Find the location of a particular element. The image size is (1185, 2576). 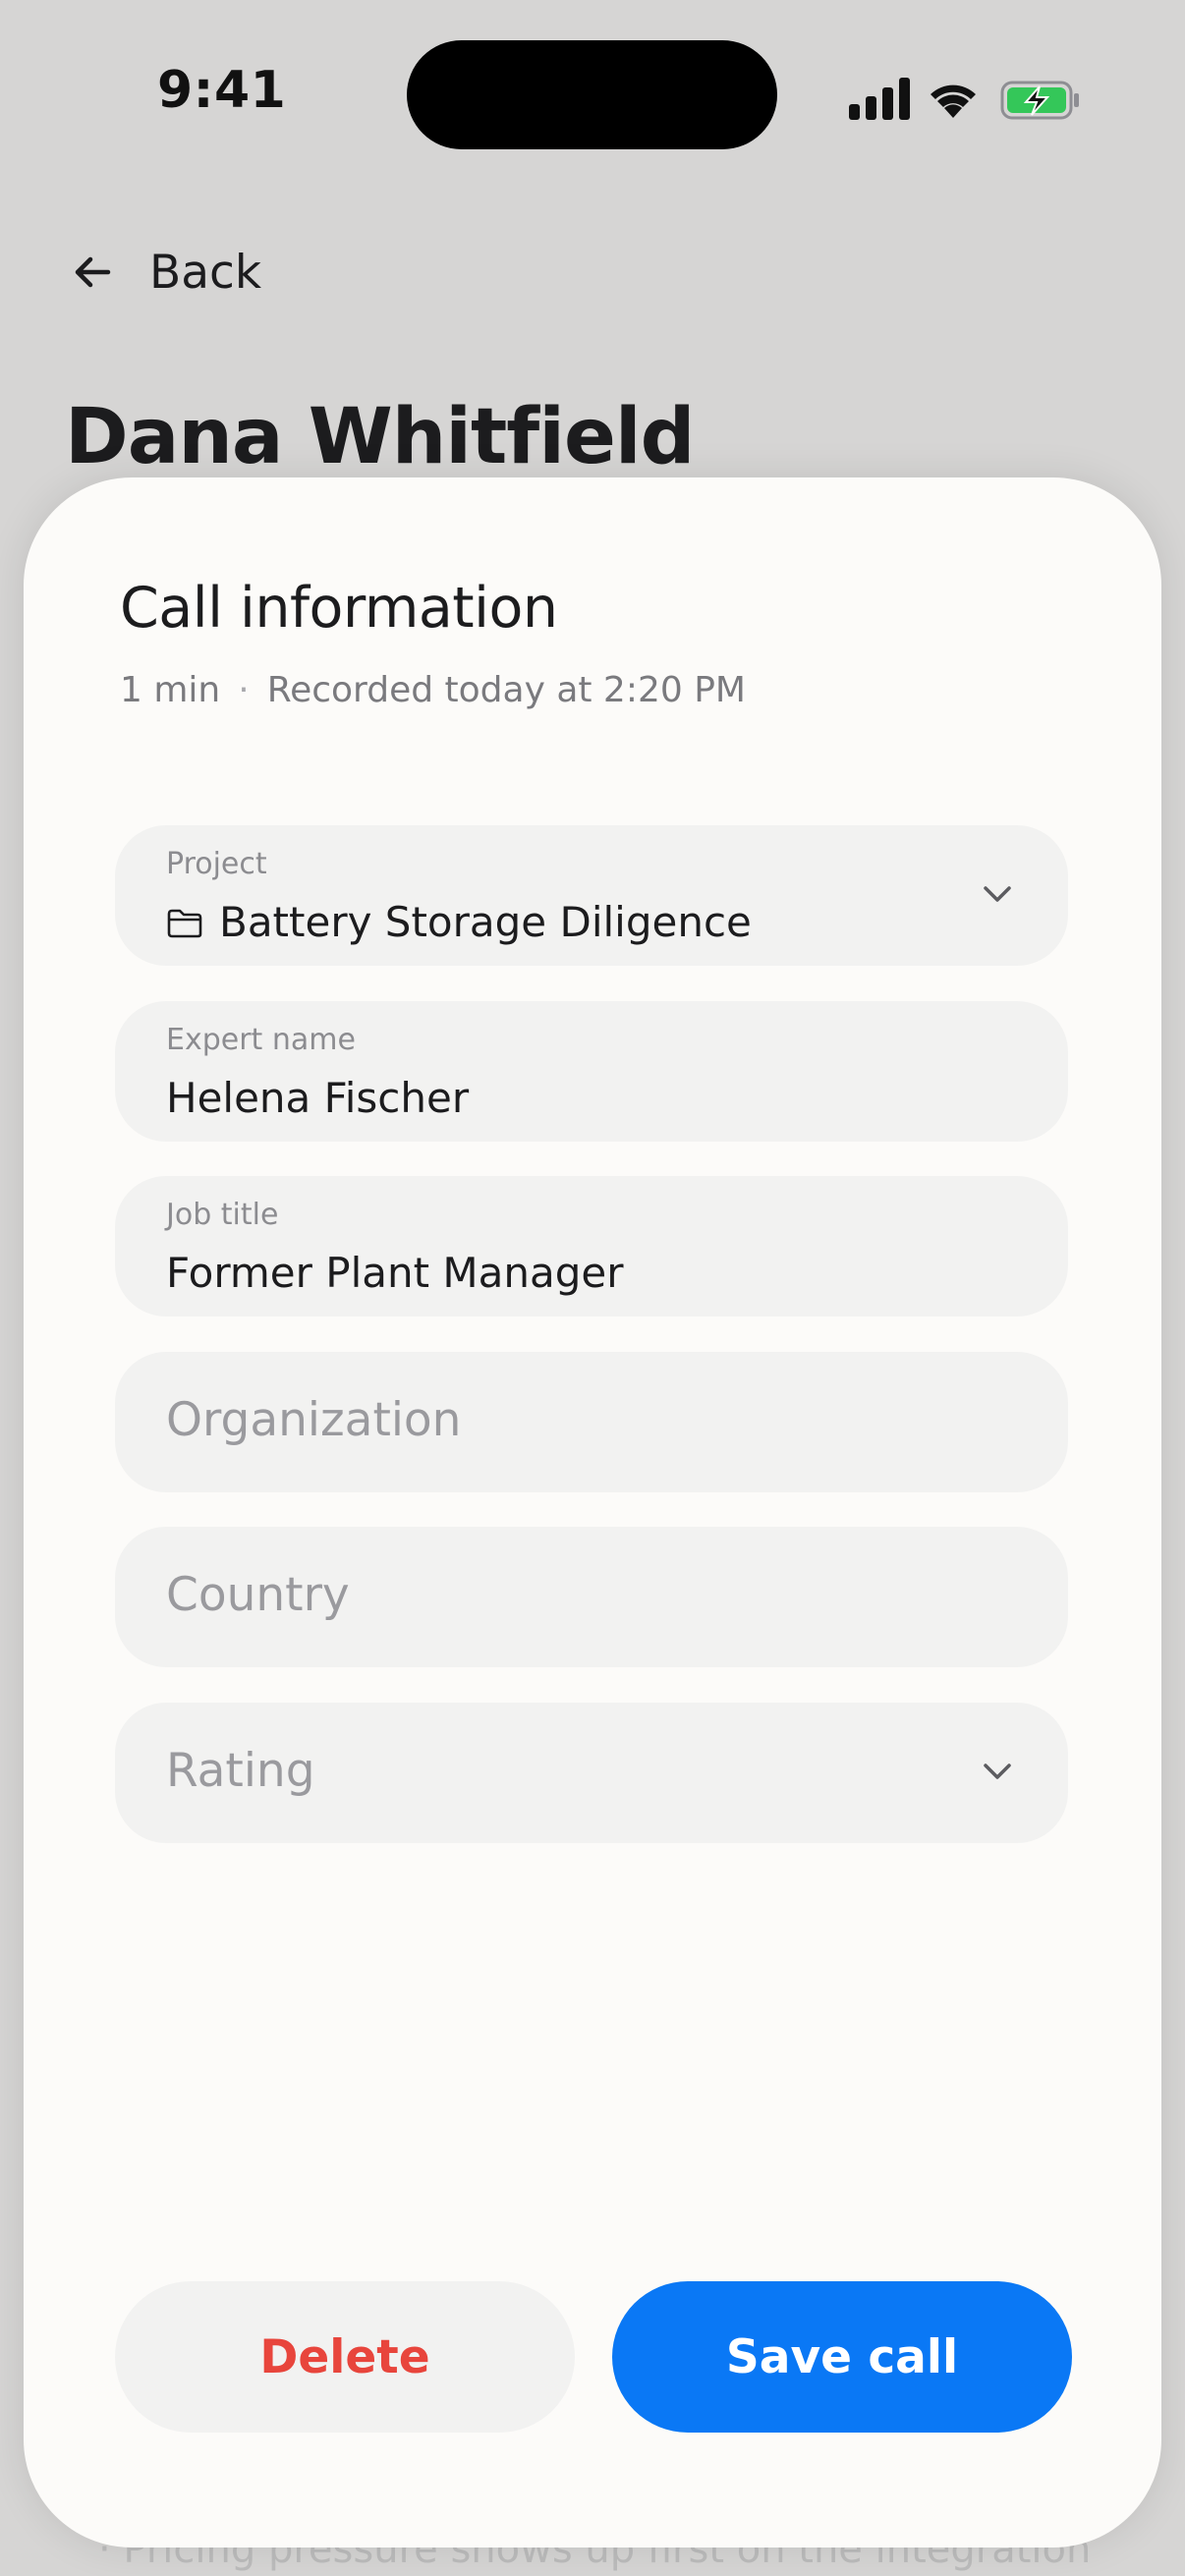

project-select: Project Battery Storage Diligence is located at coordinates (592, 895).